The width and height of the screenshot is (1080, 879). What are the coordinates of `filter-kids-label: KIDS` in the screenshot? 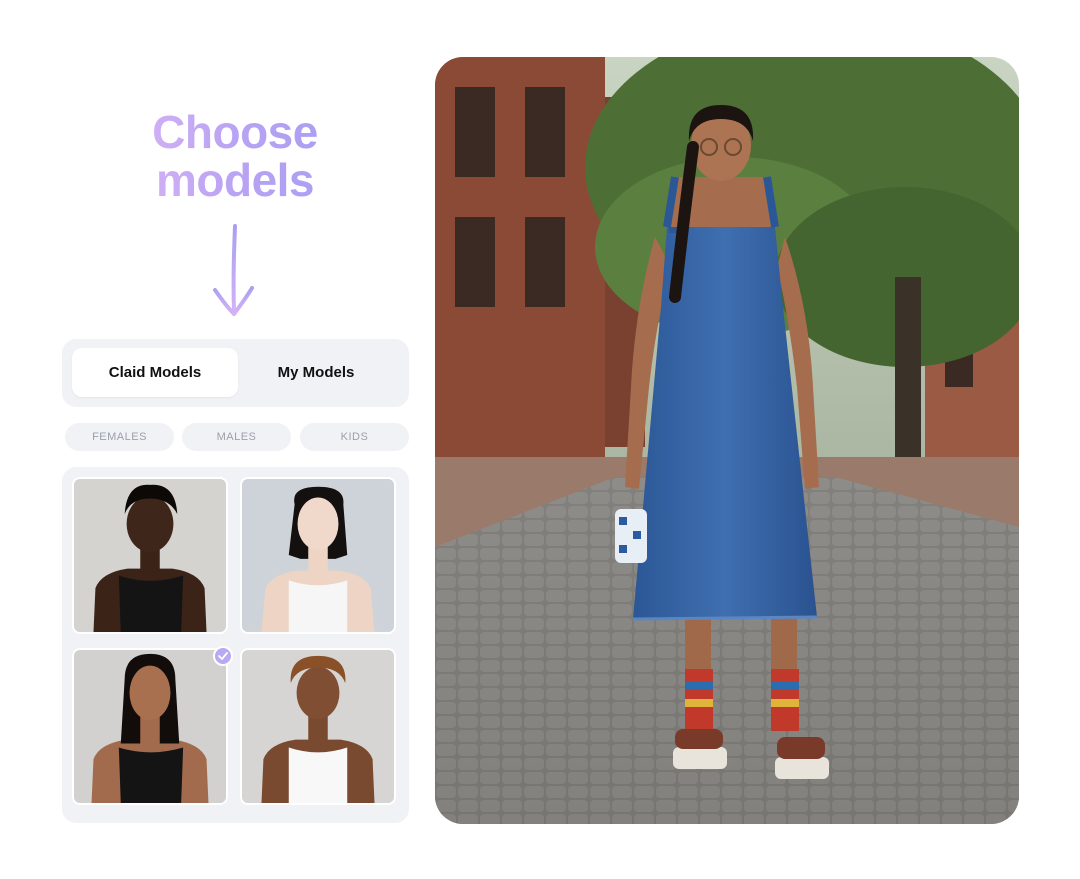 It's located at (354, 437).